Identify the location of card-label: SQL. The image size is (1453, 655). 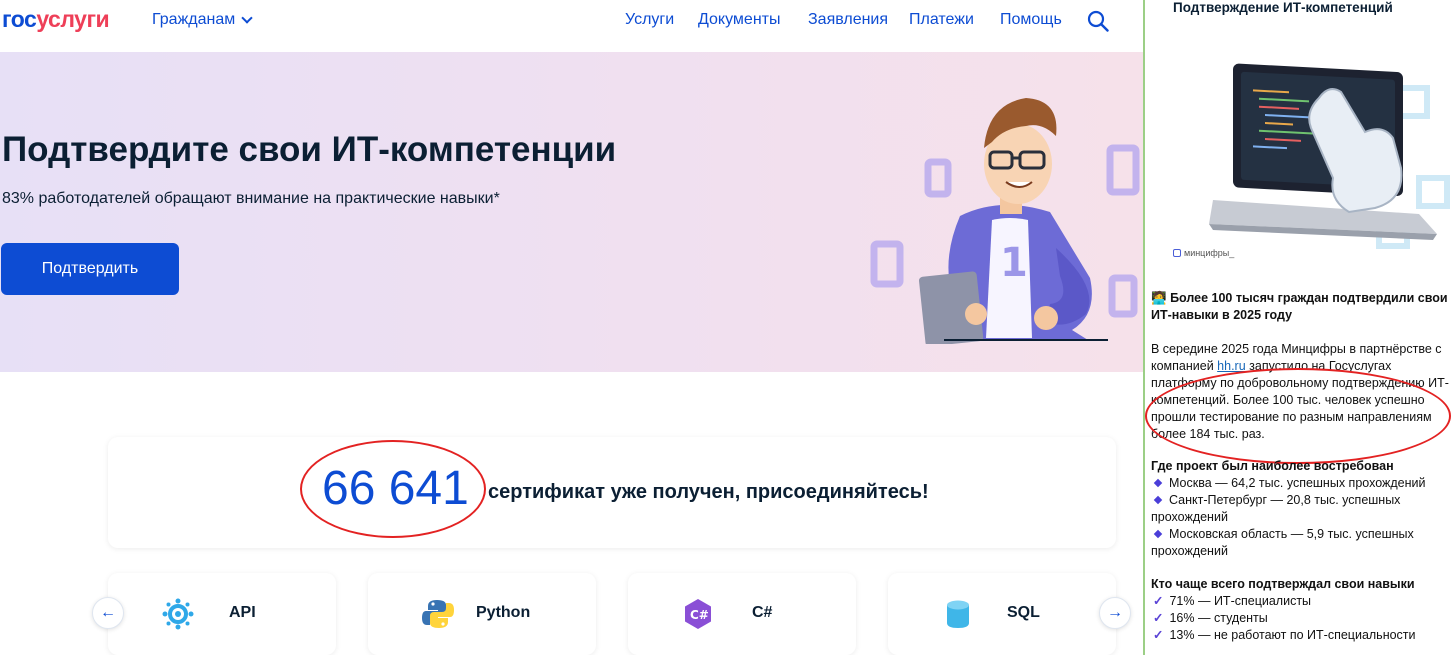
(1023, 612).